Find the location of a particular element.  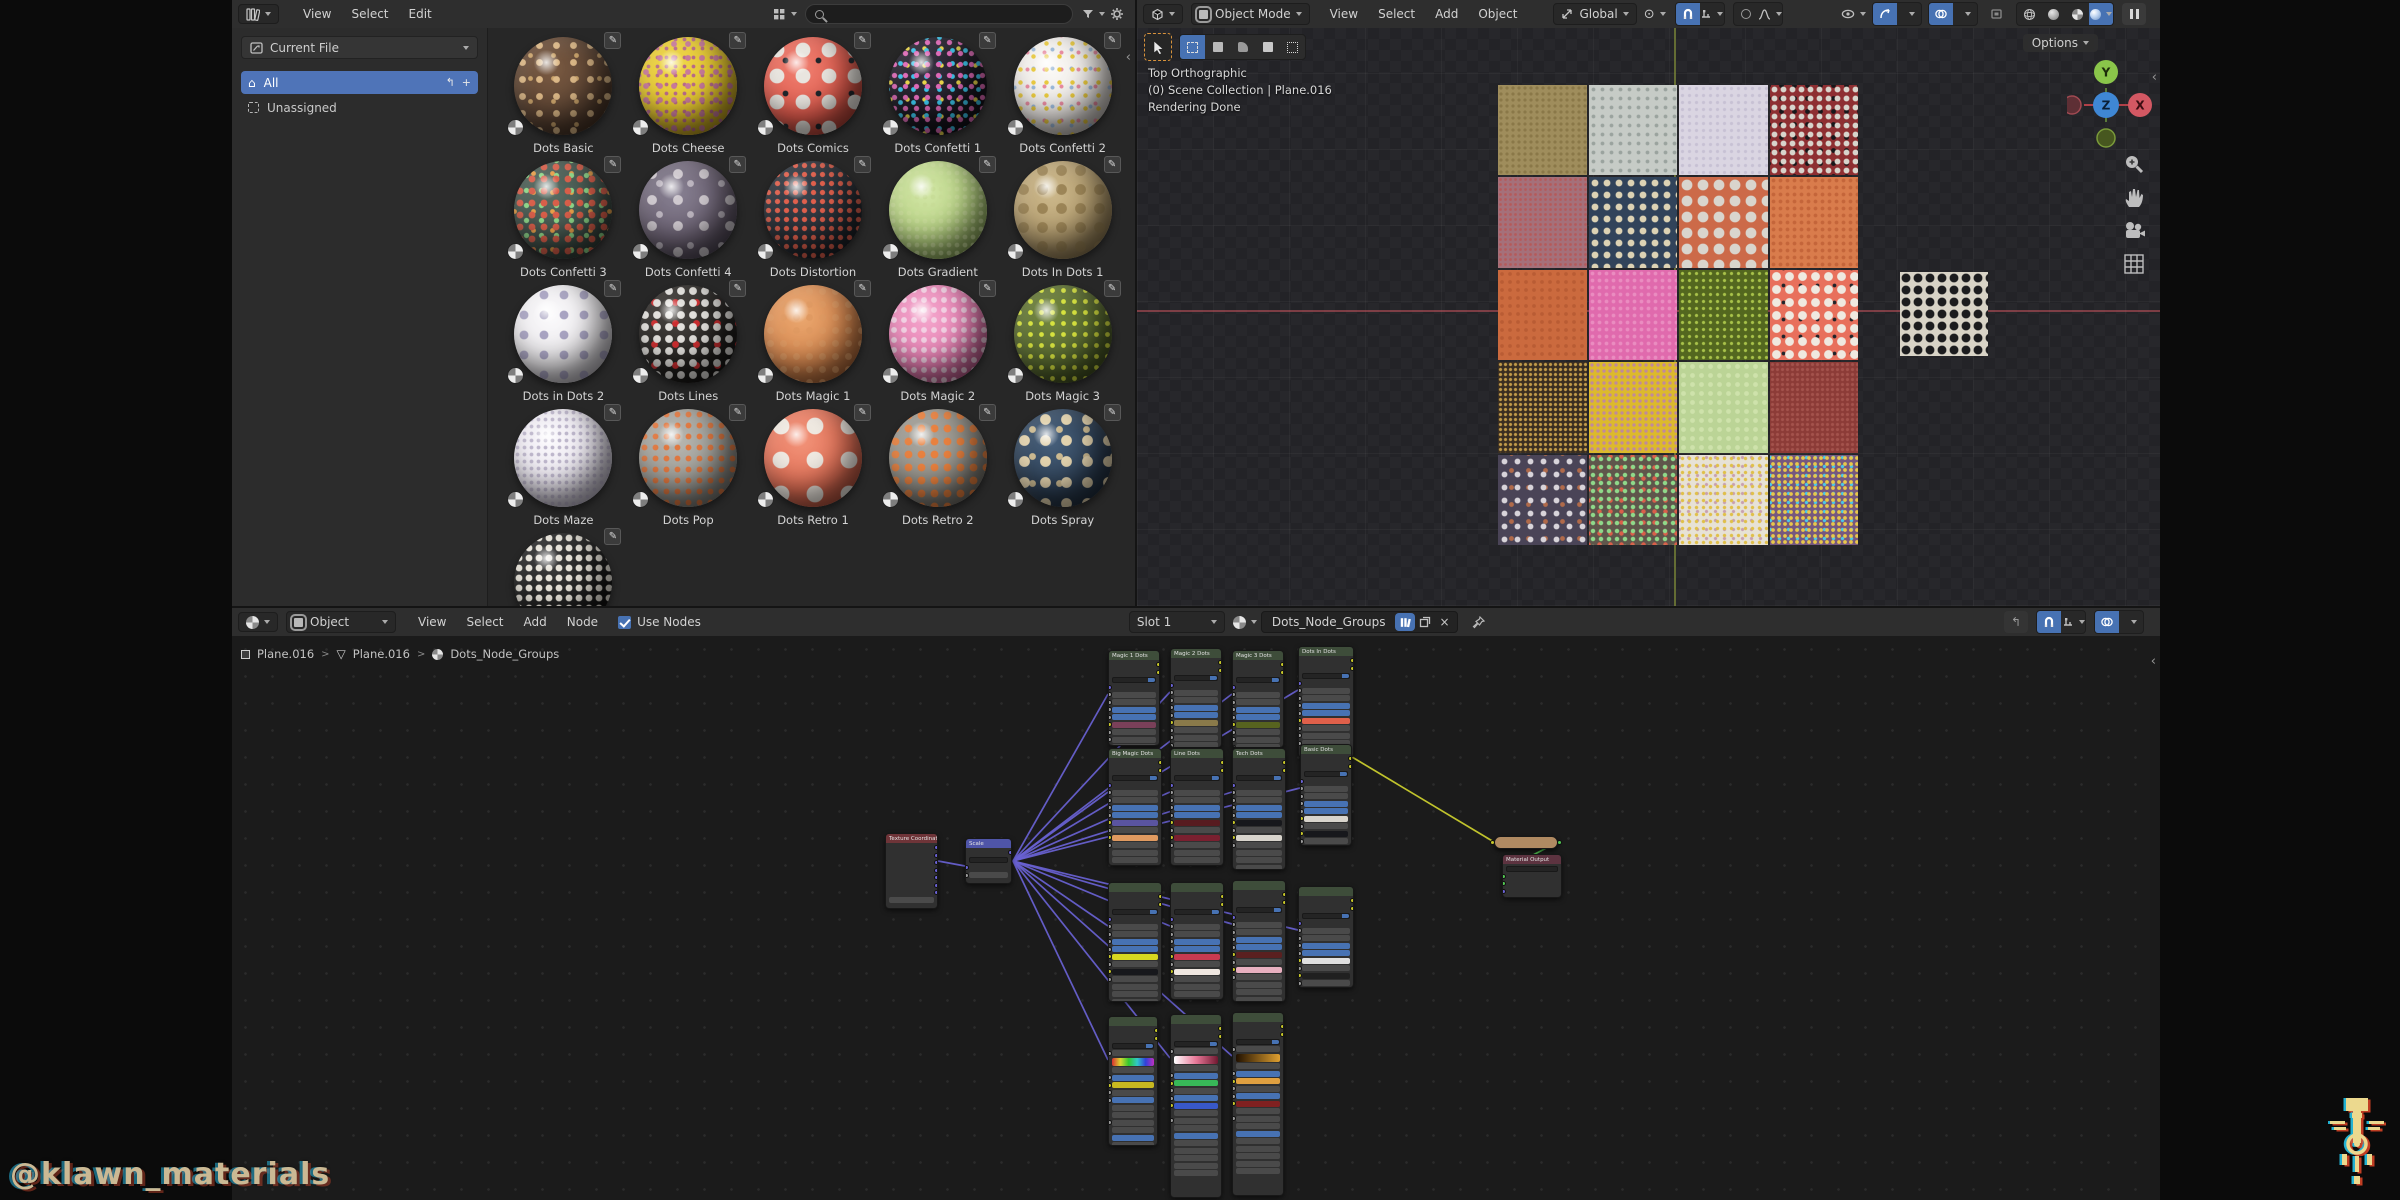

material-card: ✎ Dots Lines is located at coordinates (688, 343).